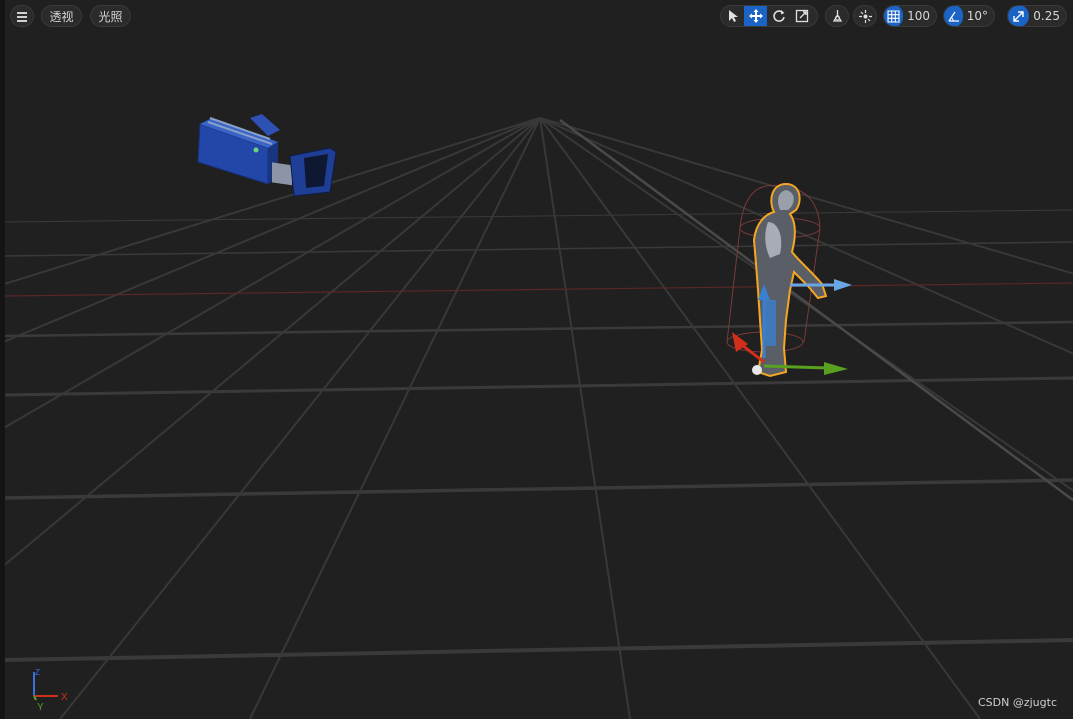 The width and height of the screenshot is (1073, 719). I want to click on angle-icon, so click(953, 16).